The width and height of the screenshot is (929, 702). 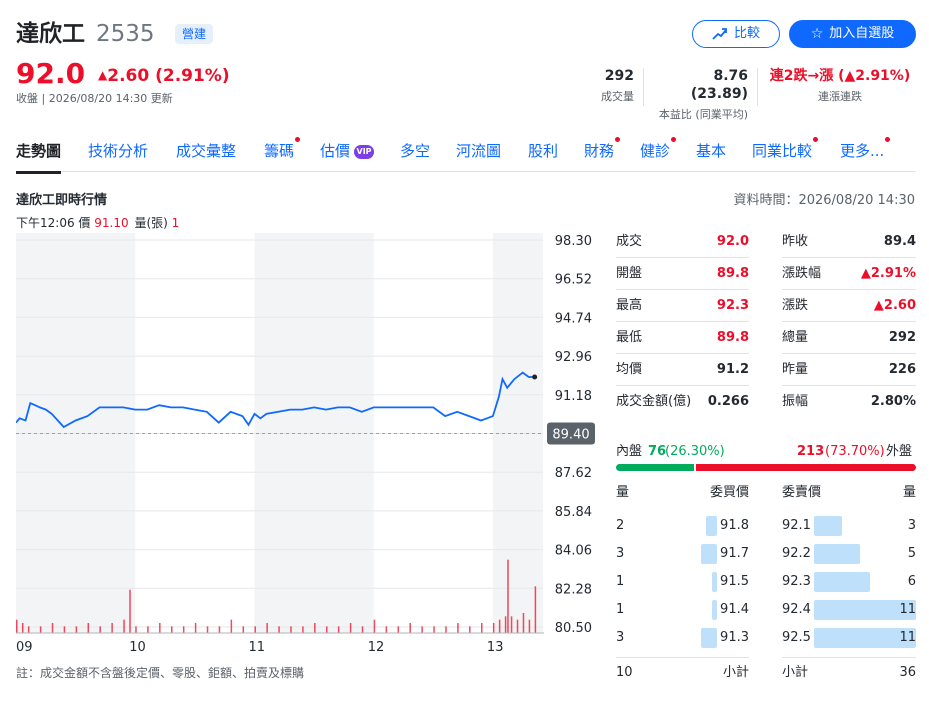 I want to click on sector-badge: 營建, so click(x=194, y=34).